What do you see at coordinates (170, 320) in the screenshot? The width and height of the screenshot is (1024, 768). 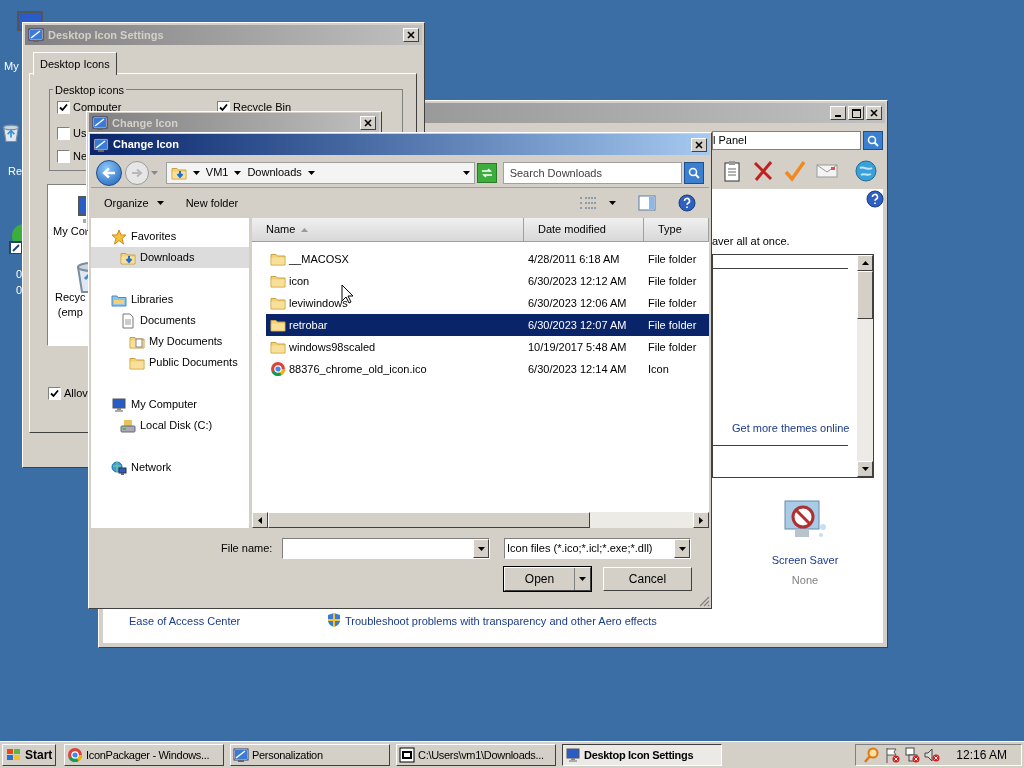 I see `nav-item: Documents` at bounding box center [170, 320].